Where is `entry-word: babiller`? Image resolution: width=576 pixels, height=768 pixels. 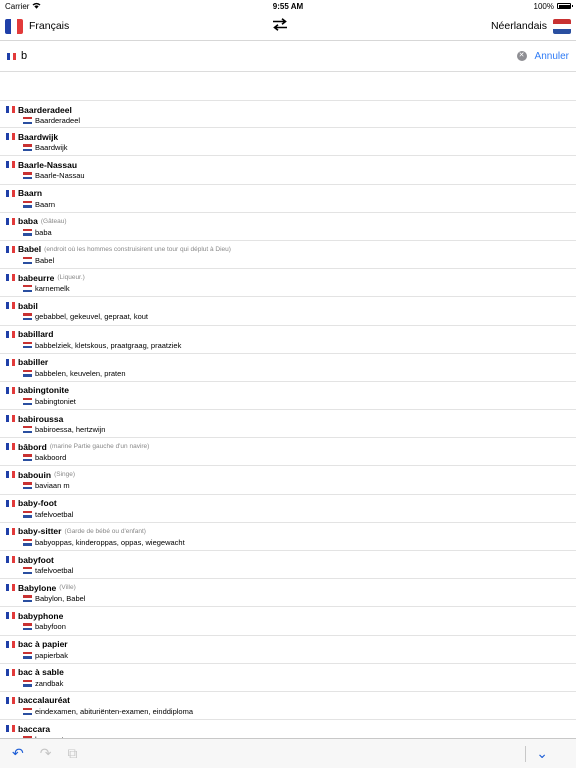 entry-word: babiller is located at coordinates (33, 362).